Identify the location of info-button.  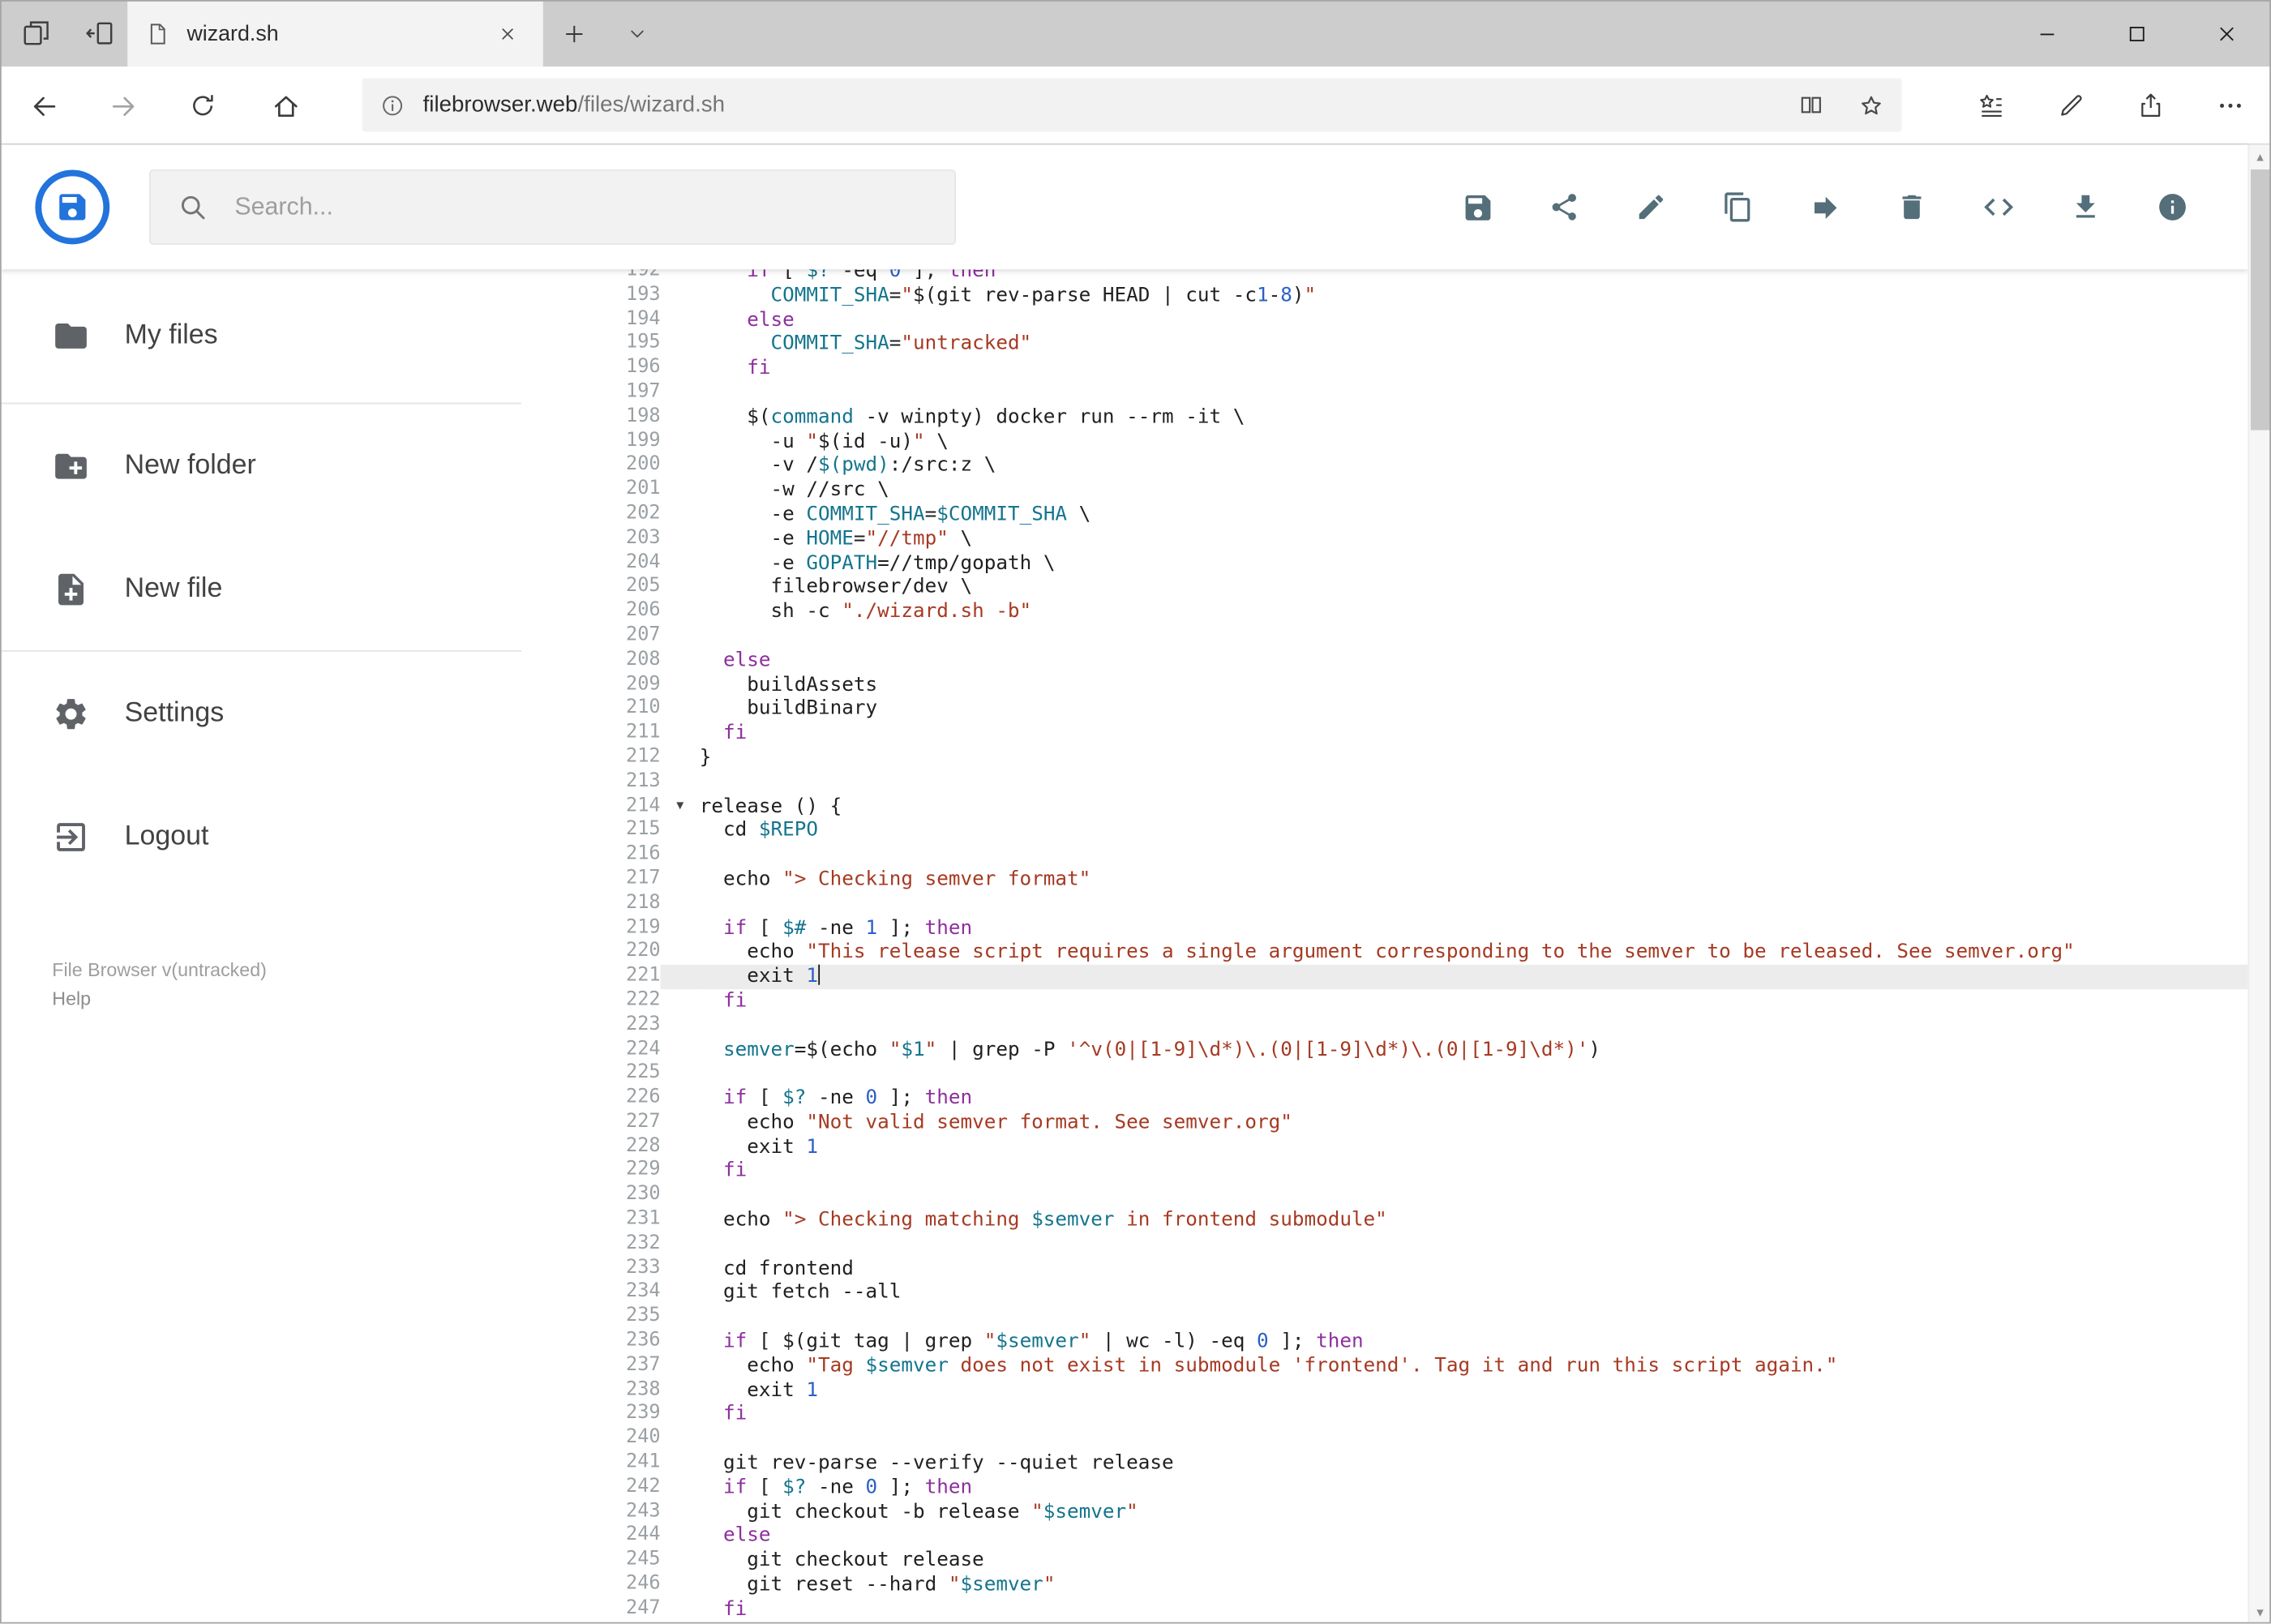
(2172, 207).